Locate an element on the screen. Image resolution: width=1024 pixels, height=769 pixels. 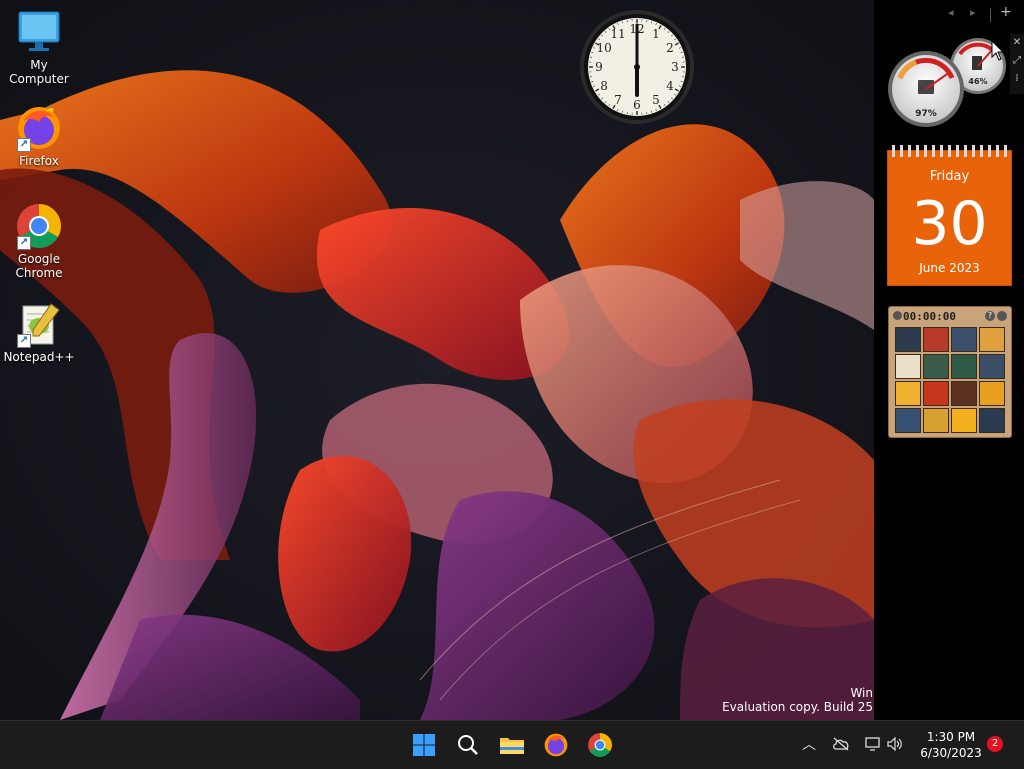
puzzle-toolbar: 00:00:00 ? is located at coordinates (950, 317).